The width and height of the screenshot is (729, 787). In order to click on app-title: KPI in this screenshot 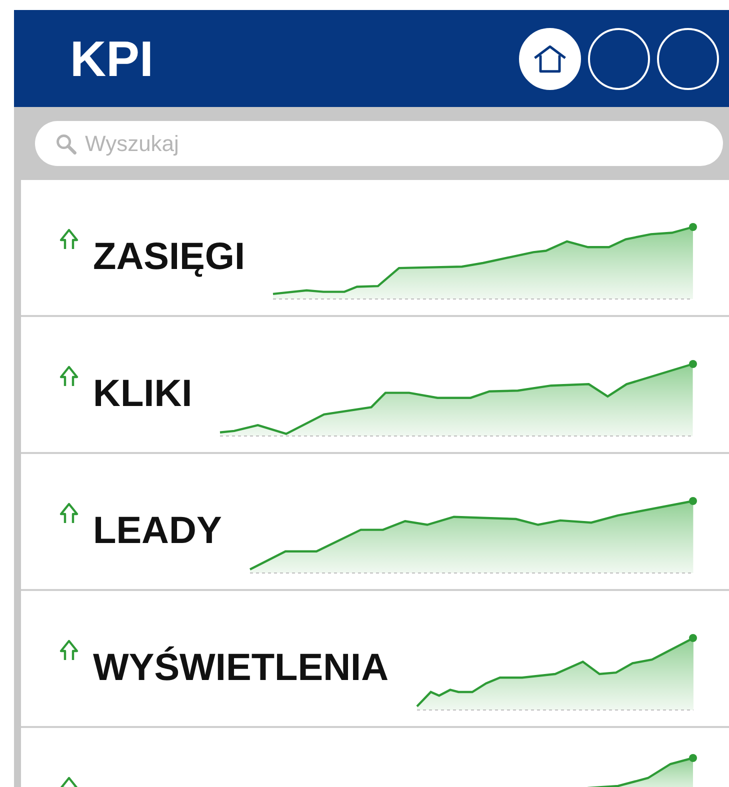, I will do `click(112, 59)`.